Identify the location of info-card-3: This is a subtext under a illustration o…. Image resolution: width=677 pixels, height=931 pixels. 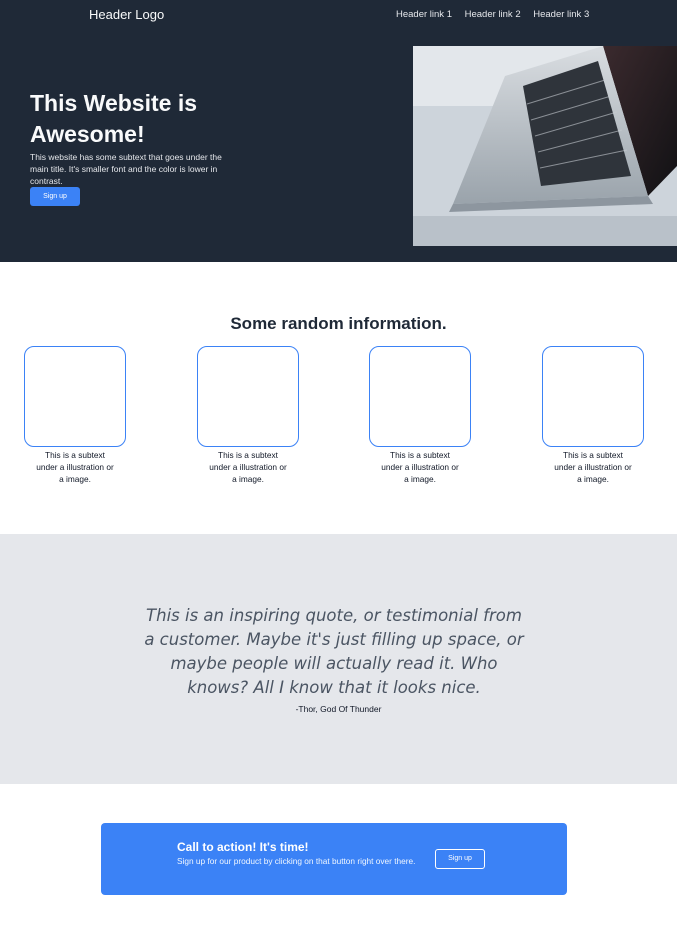
(420, 415).